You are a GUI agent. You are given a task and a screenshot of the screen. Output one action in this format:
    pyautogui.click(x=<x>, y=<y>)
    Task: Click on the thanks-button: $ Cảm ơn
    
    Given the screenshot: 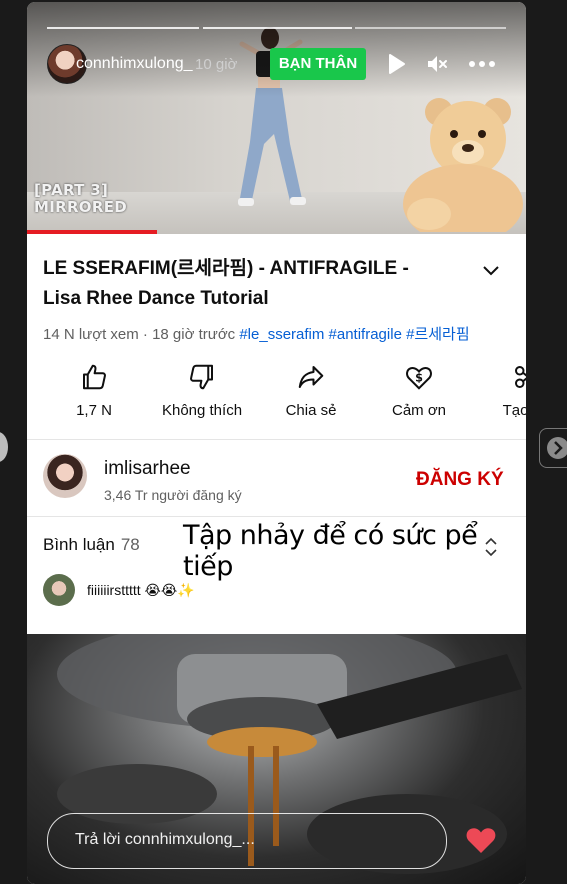 What is the action you would take?
    pyautogui.click(x=419, y=390)
    